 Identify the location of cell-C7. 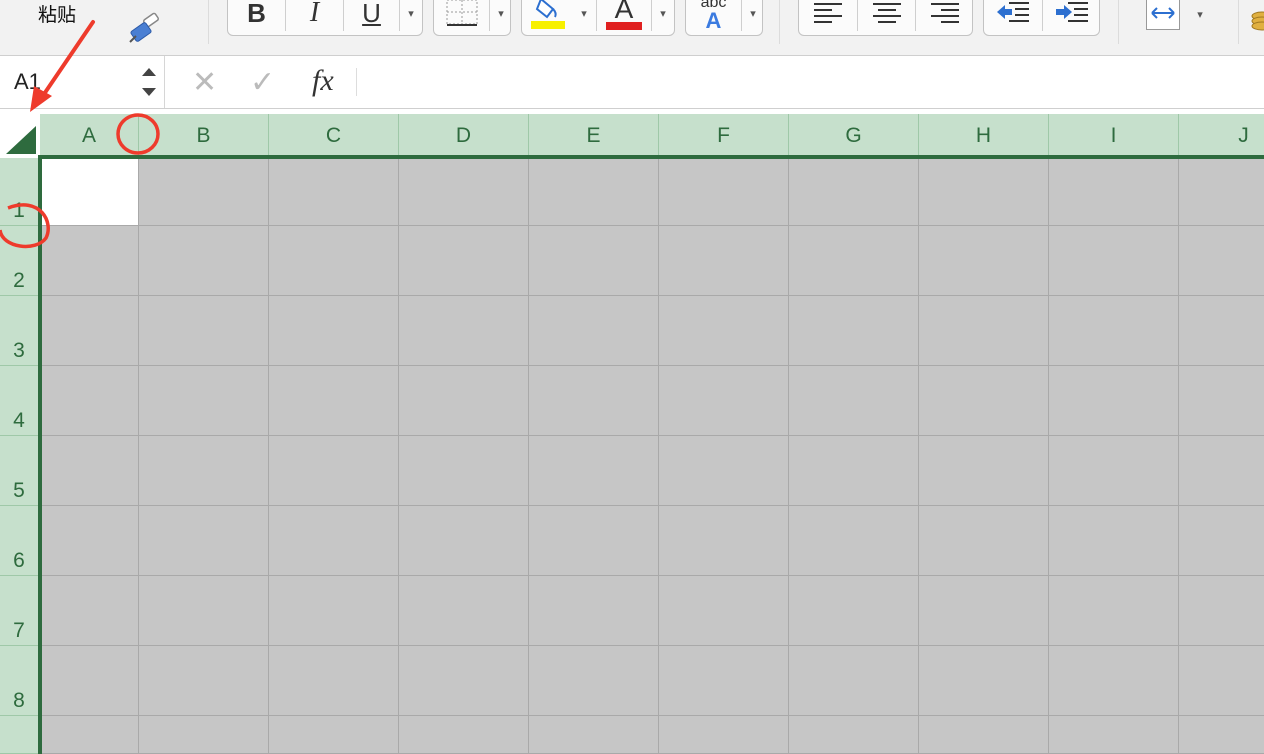
(334, 611).